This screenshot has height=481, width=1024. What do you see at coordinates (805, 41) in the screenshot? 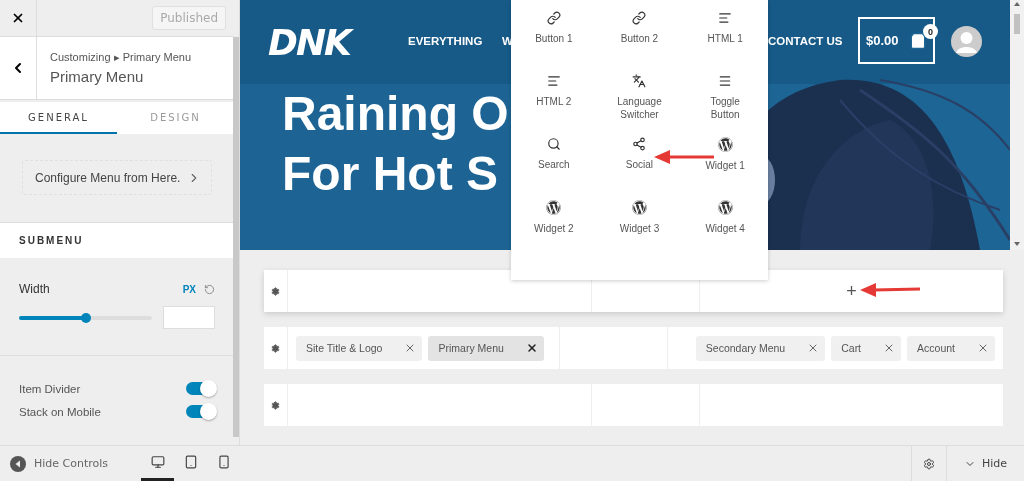
I see `nav-link: CONTACT US` at bounding box center [805, 41].